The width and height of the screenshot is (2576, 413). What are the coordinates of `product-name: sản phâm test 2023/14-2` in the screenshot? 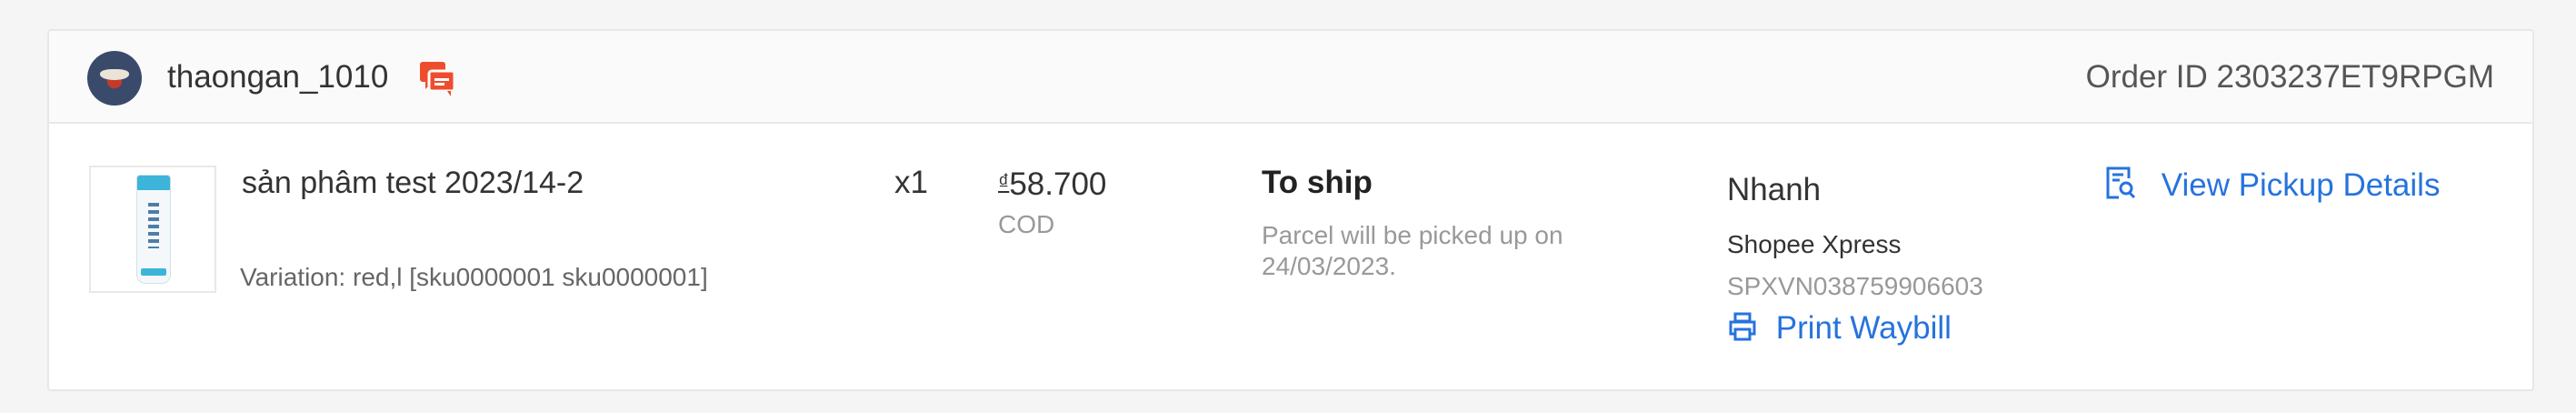 It's located at (413, 183).